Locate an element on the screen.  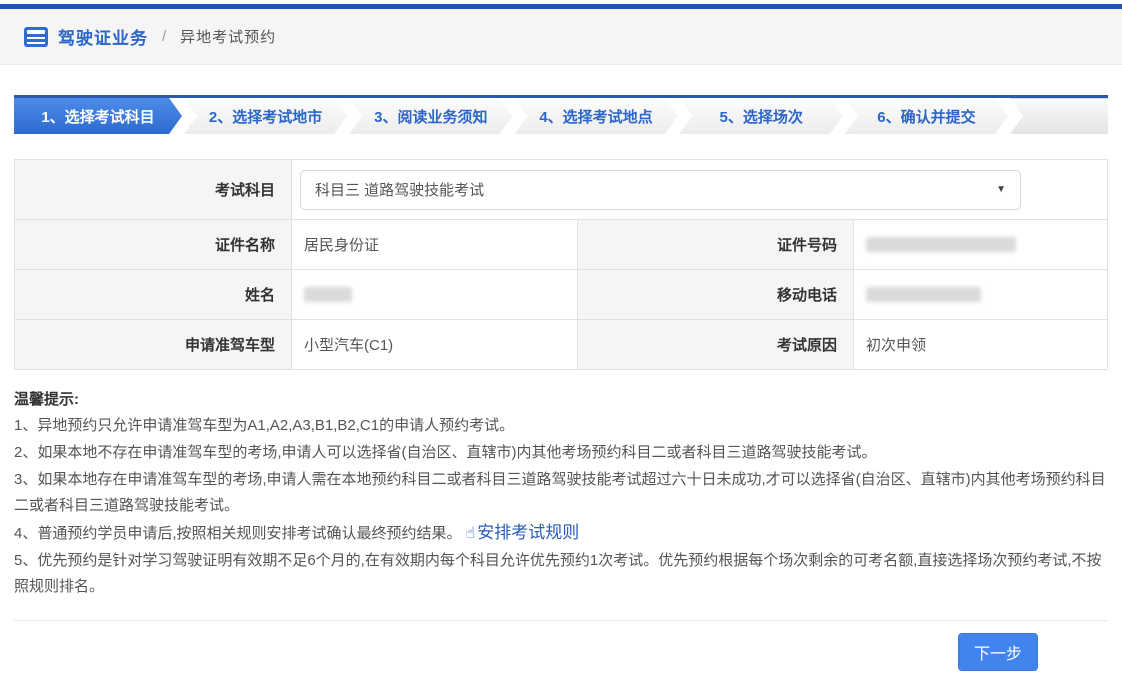
name-masked-value is located at coordinates (328, 294).